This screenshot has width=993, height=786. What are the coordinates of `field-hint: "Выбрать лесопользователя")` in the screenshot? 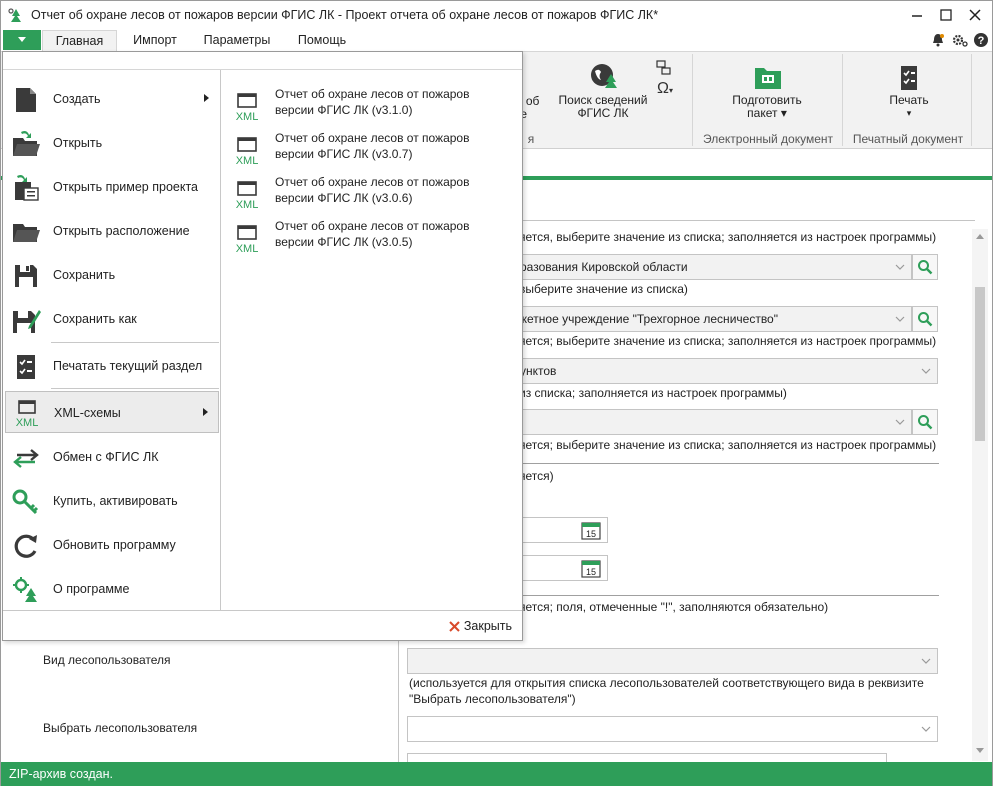 It's located at (492, 699).